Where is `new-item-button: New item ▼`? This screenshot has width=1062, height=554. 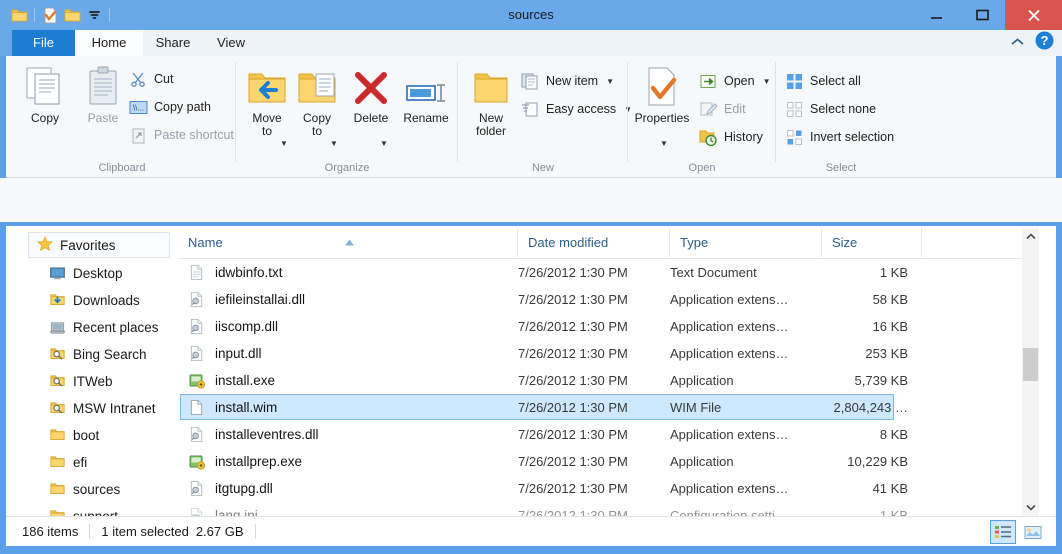
new-item-button: New item ▼ is located at coordinates (567, 81).